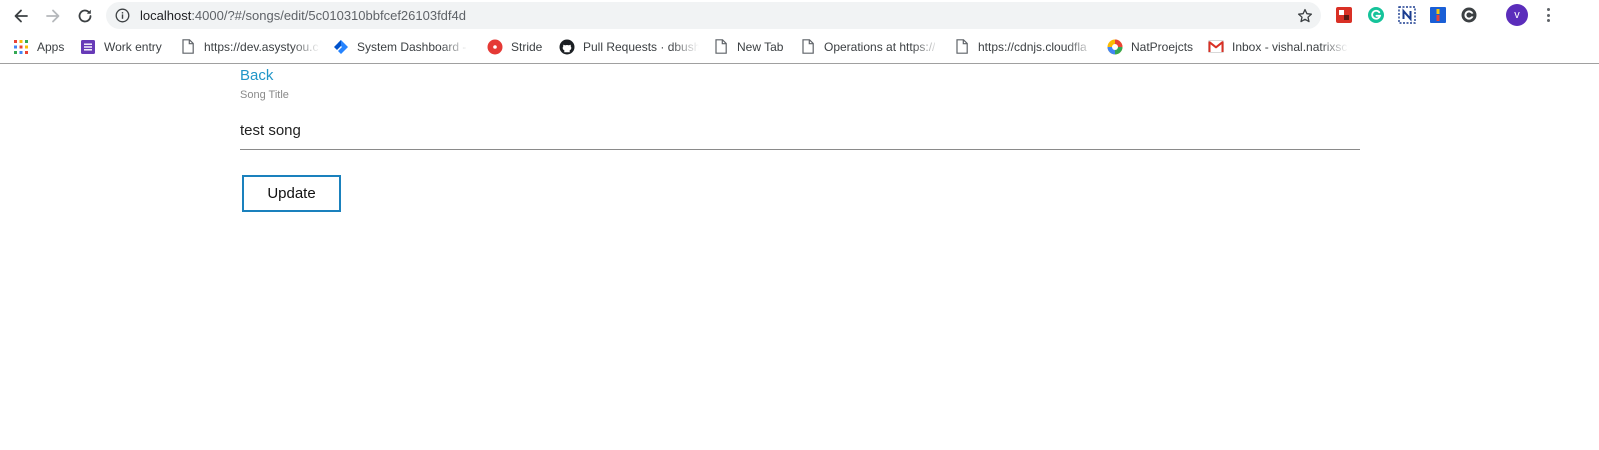 The image size is (1599, 450). What do you see at coordinates (800, 131) in the screenshot?
I see `song-title-input` at bounding box center [800, 131].